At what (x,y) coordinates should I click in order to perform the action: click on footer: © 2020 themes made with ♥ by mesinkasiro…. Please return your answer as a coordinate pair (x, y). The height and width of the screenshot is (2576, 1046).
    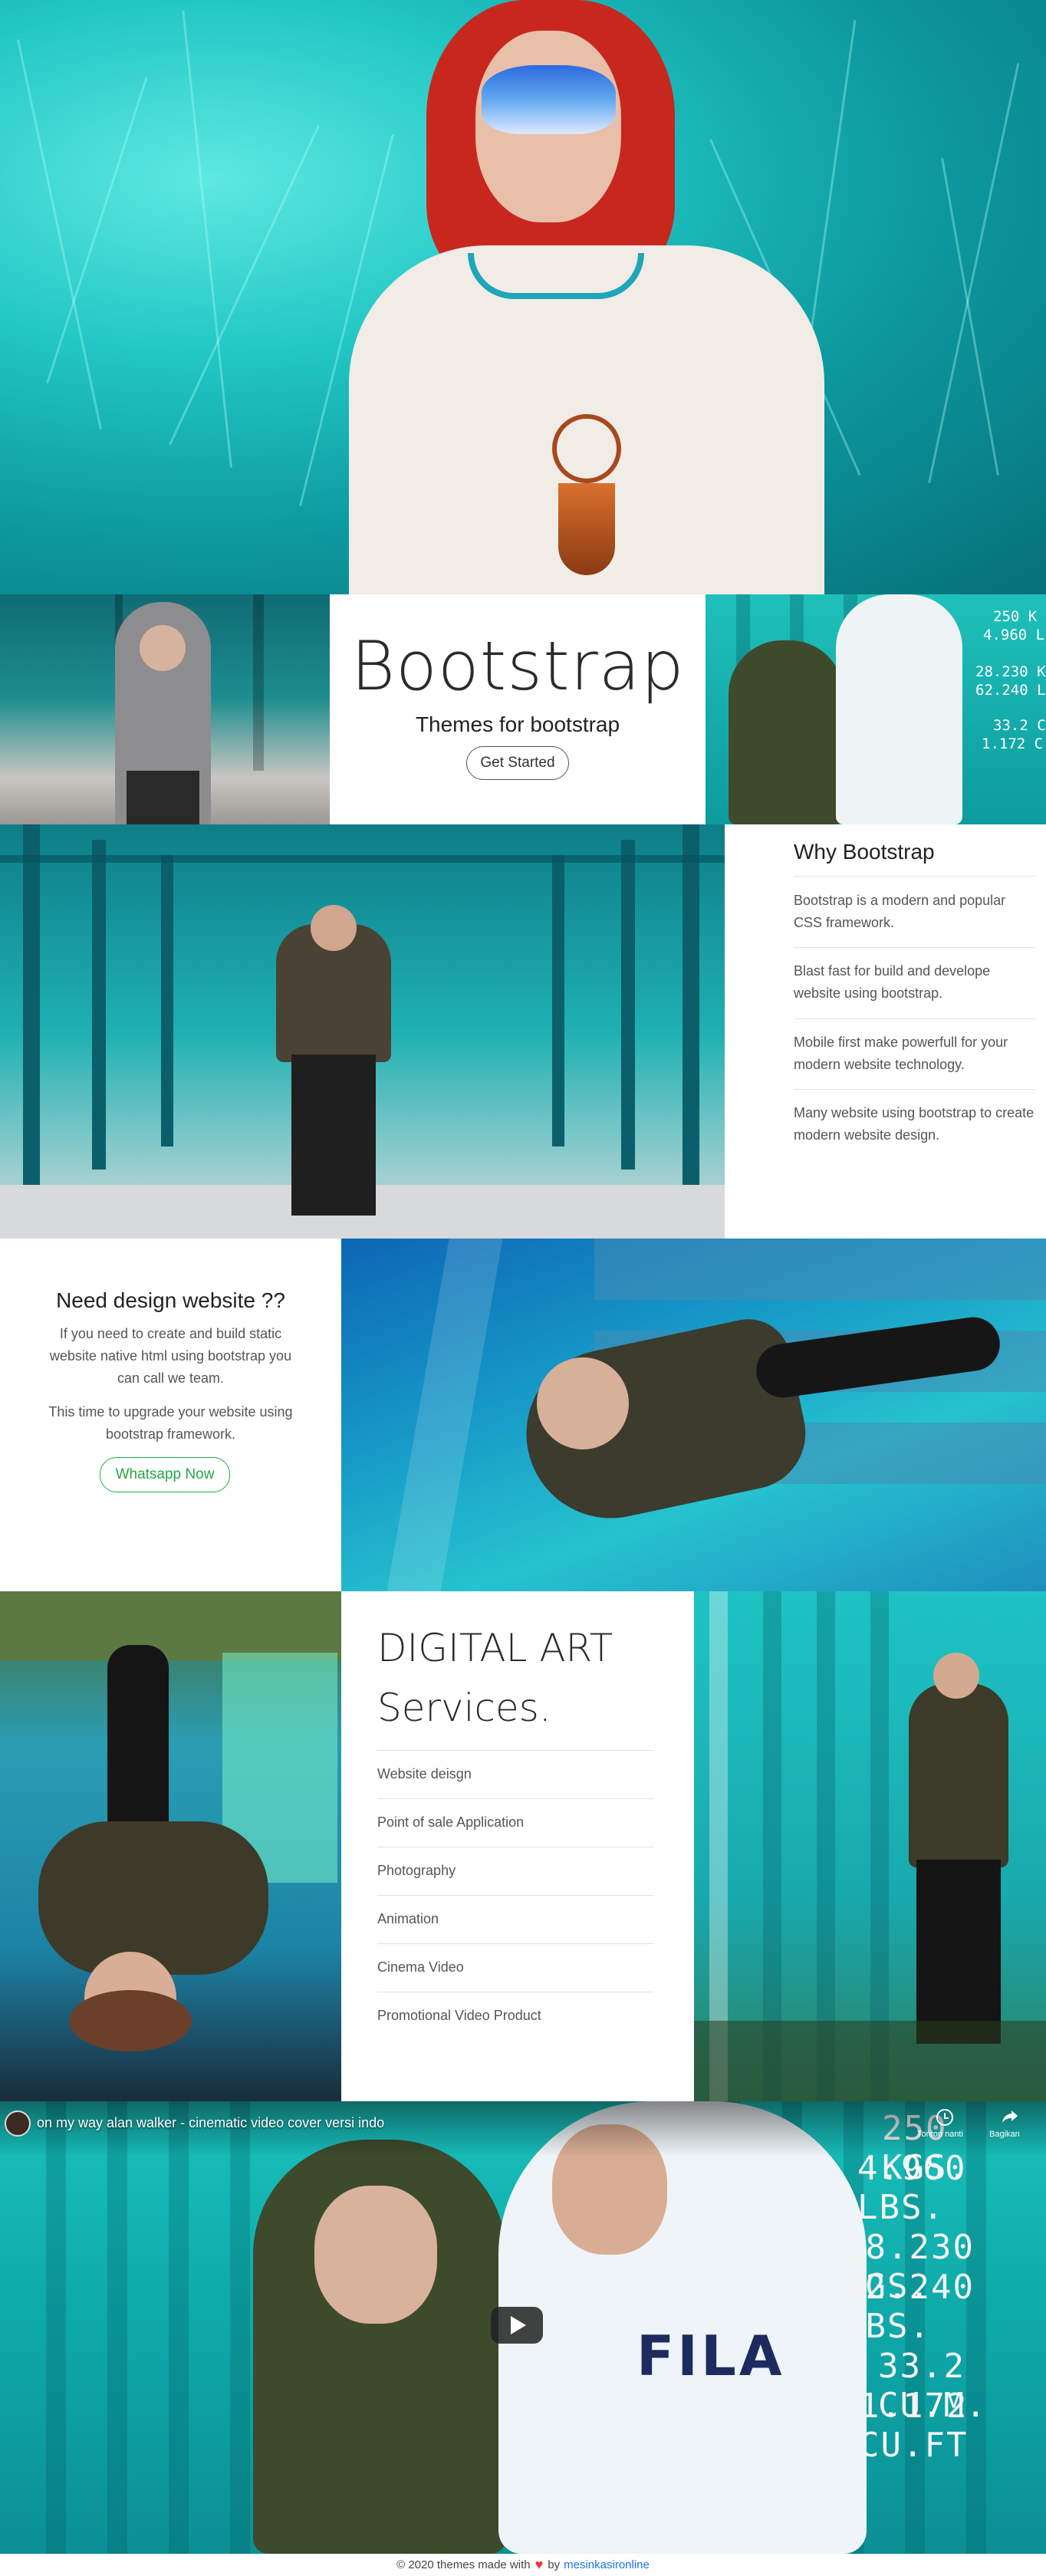
    Looking at the image, I should click on (523, 2565).